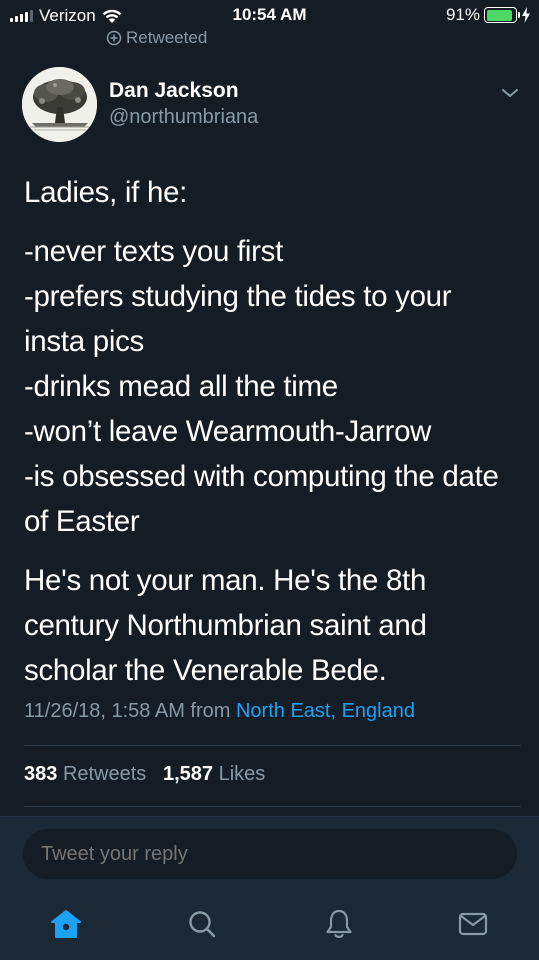 The height and width of the screenshot is (960, 539). What do you see at coordinates (510, 93) in the screenshot?
I see `chevron-down-icon` at bounding box center [510, 93].